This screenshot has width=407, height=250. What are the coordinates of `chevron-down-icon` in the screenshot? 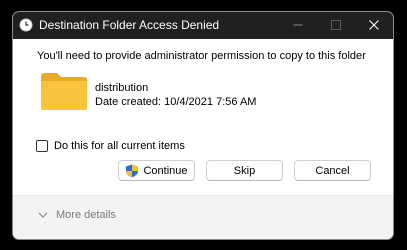 It's located at (43, 215).